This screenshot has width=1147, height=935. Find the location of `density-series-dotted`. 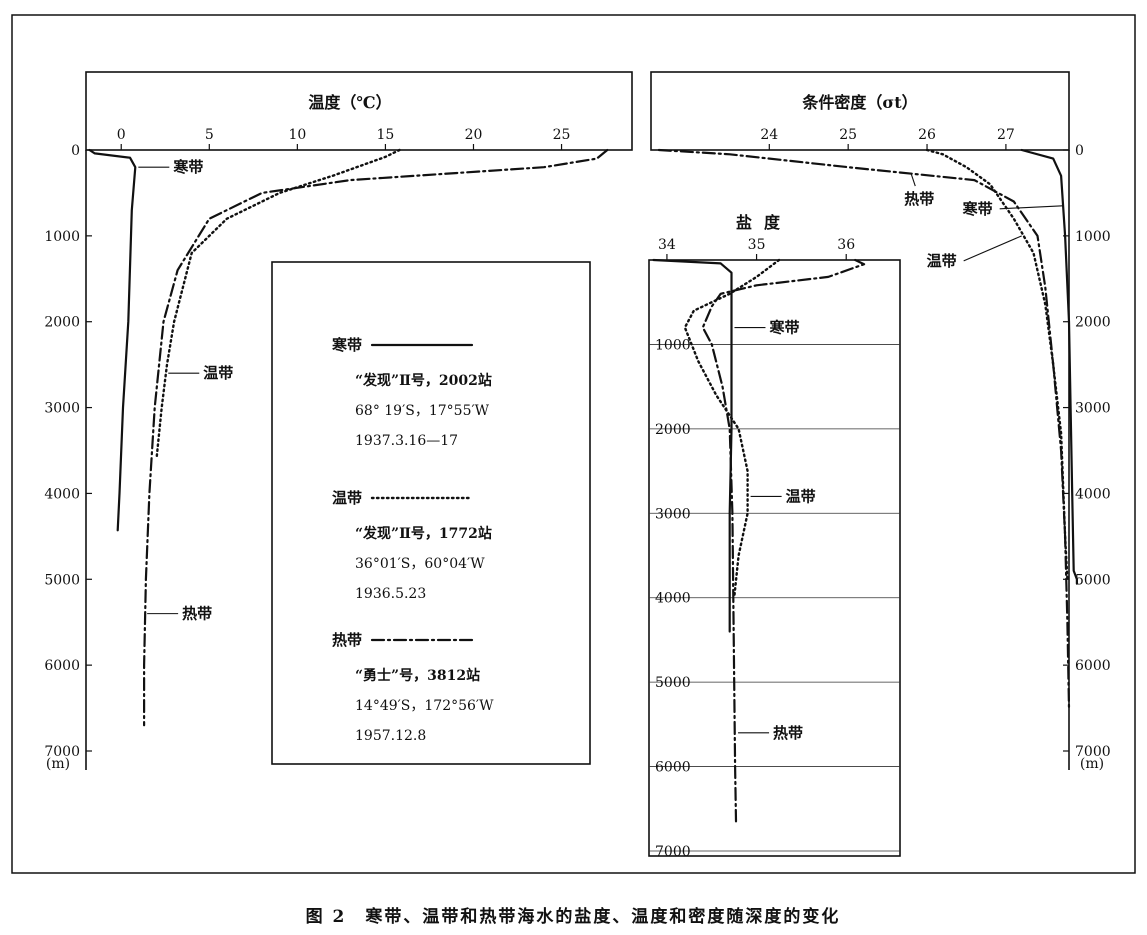

density-series-dotted is located at coordinates (997, 364).